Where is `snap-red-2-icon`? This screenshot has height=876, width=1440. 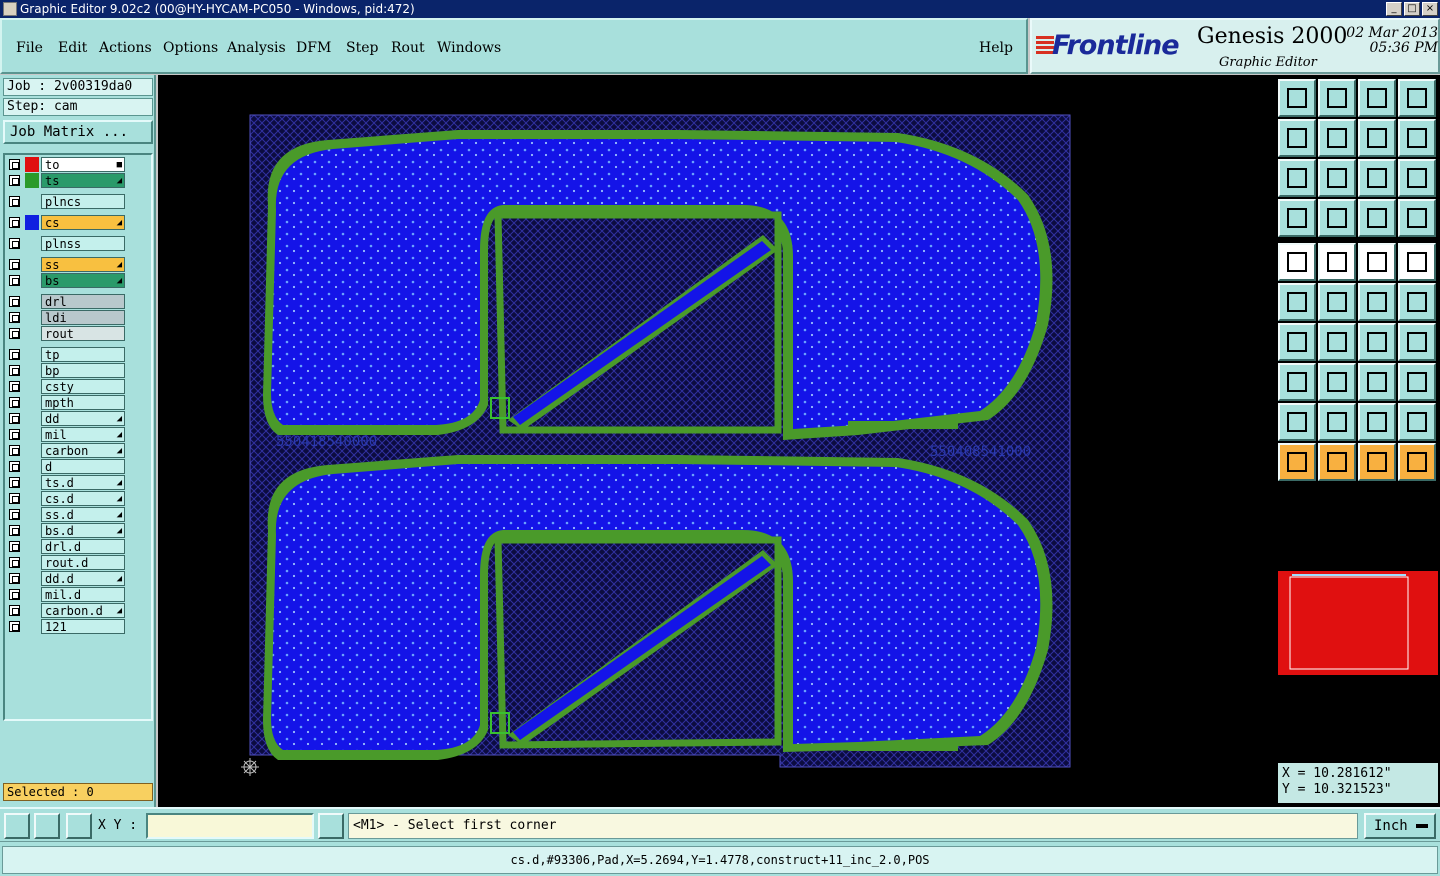 snap-red-2-icon is located at coordinates (1417, 218).